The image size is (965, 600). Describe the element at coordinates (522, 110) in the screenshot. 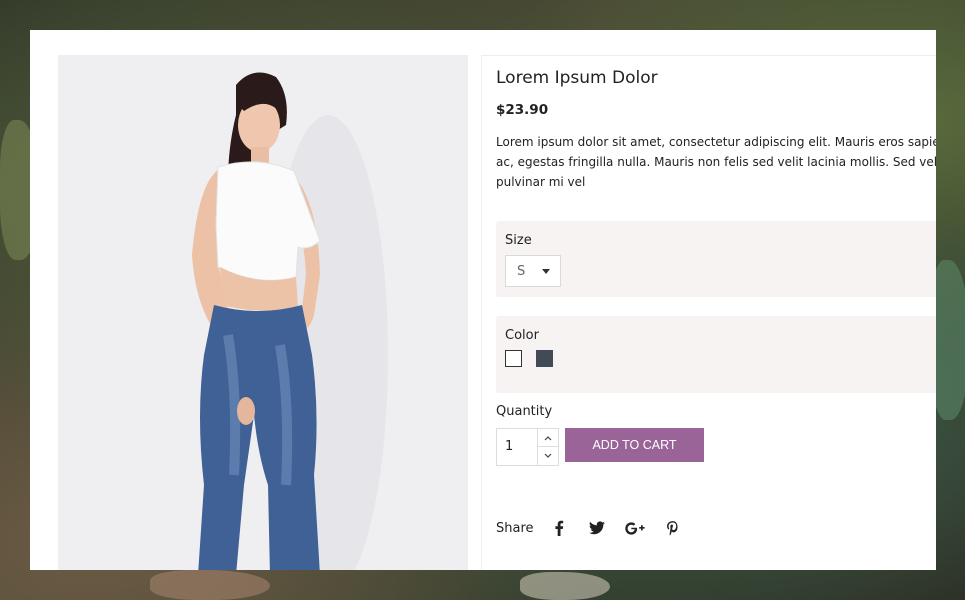

I see `product-price: $23.90` at that location.